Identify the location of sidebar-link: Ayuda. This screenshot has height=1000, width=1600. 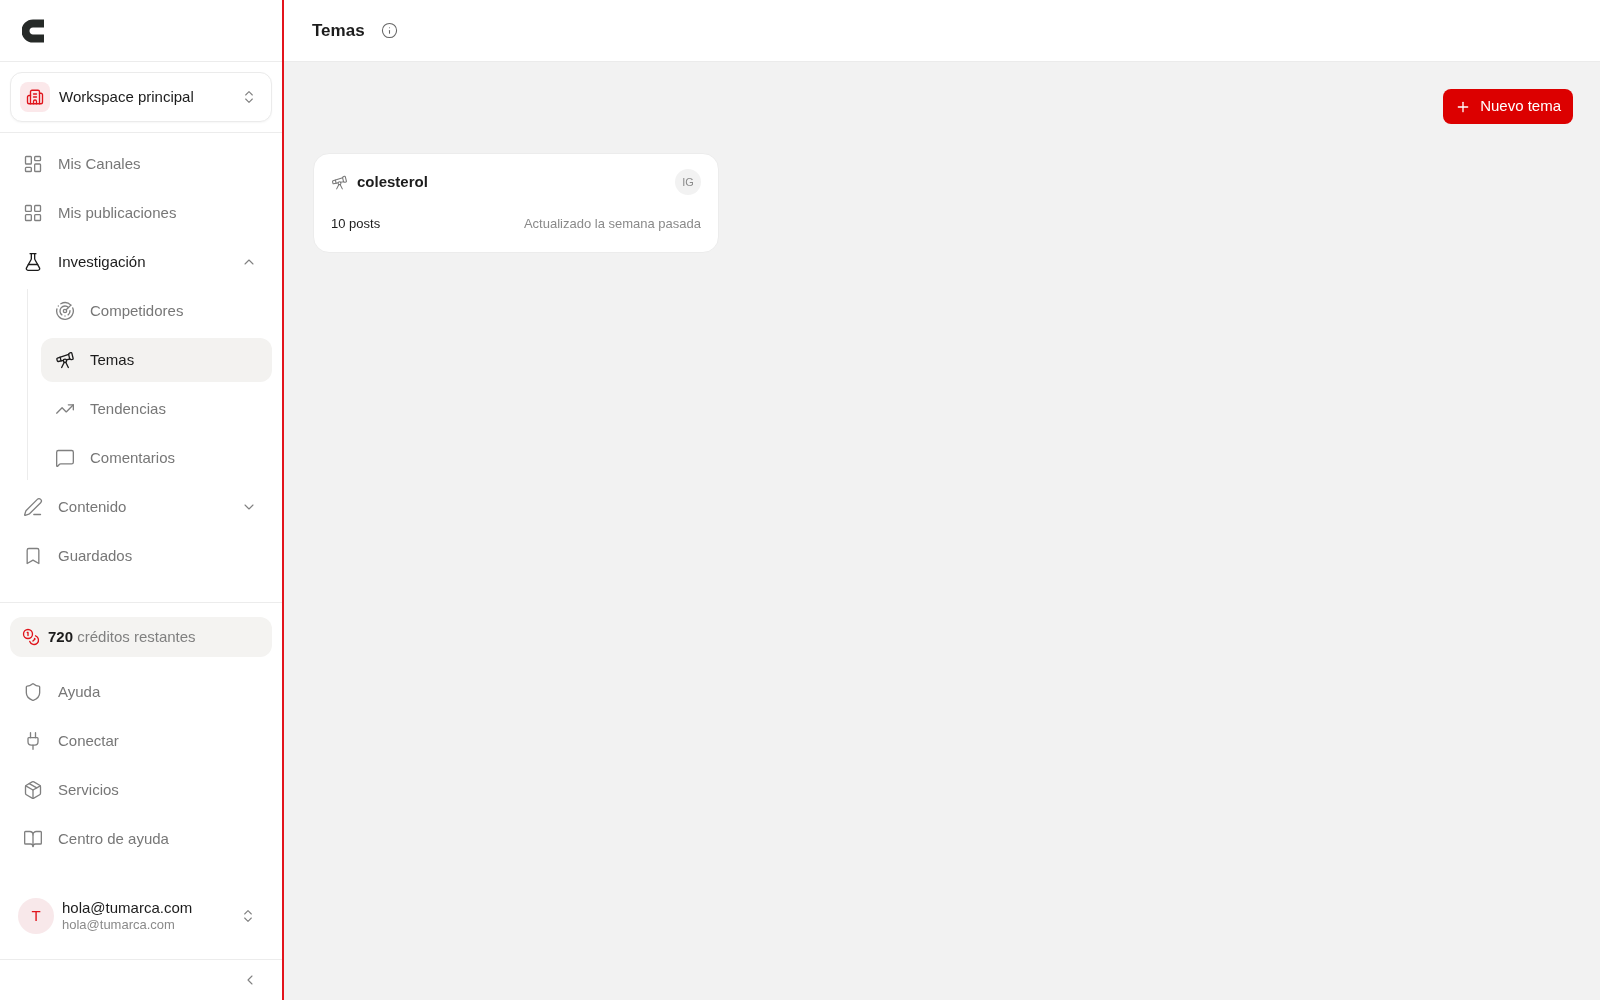
(141, 692).